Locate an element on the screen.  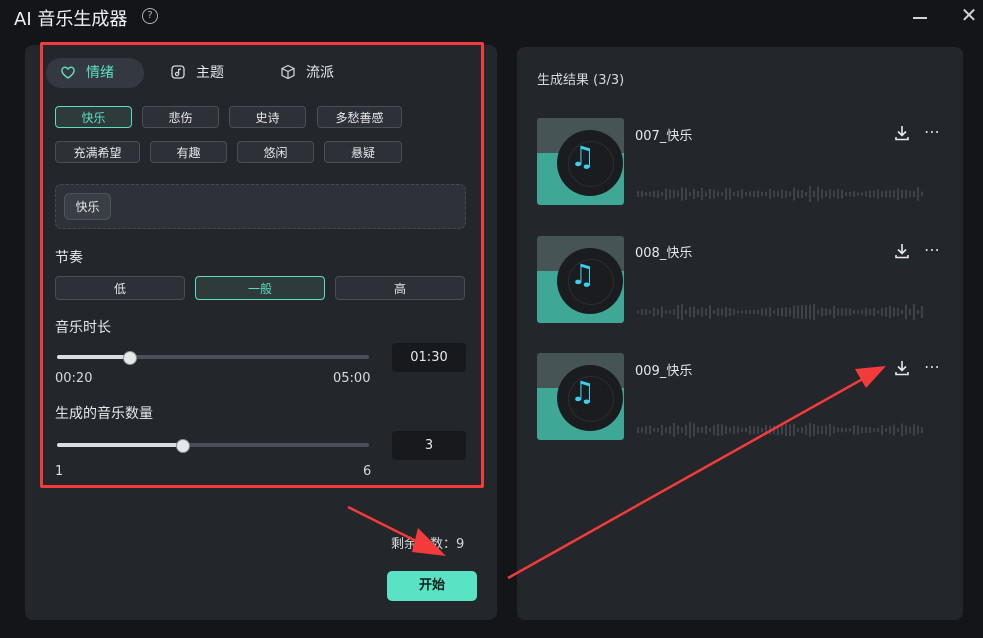
window-title: AI 音乐生成器 is located at coordinates (71, 19).